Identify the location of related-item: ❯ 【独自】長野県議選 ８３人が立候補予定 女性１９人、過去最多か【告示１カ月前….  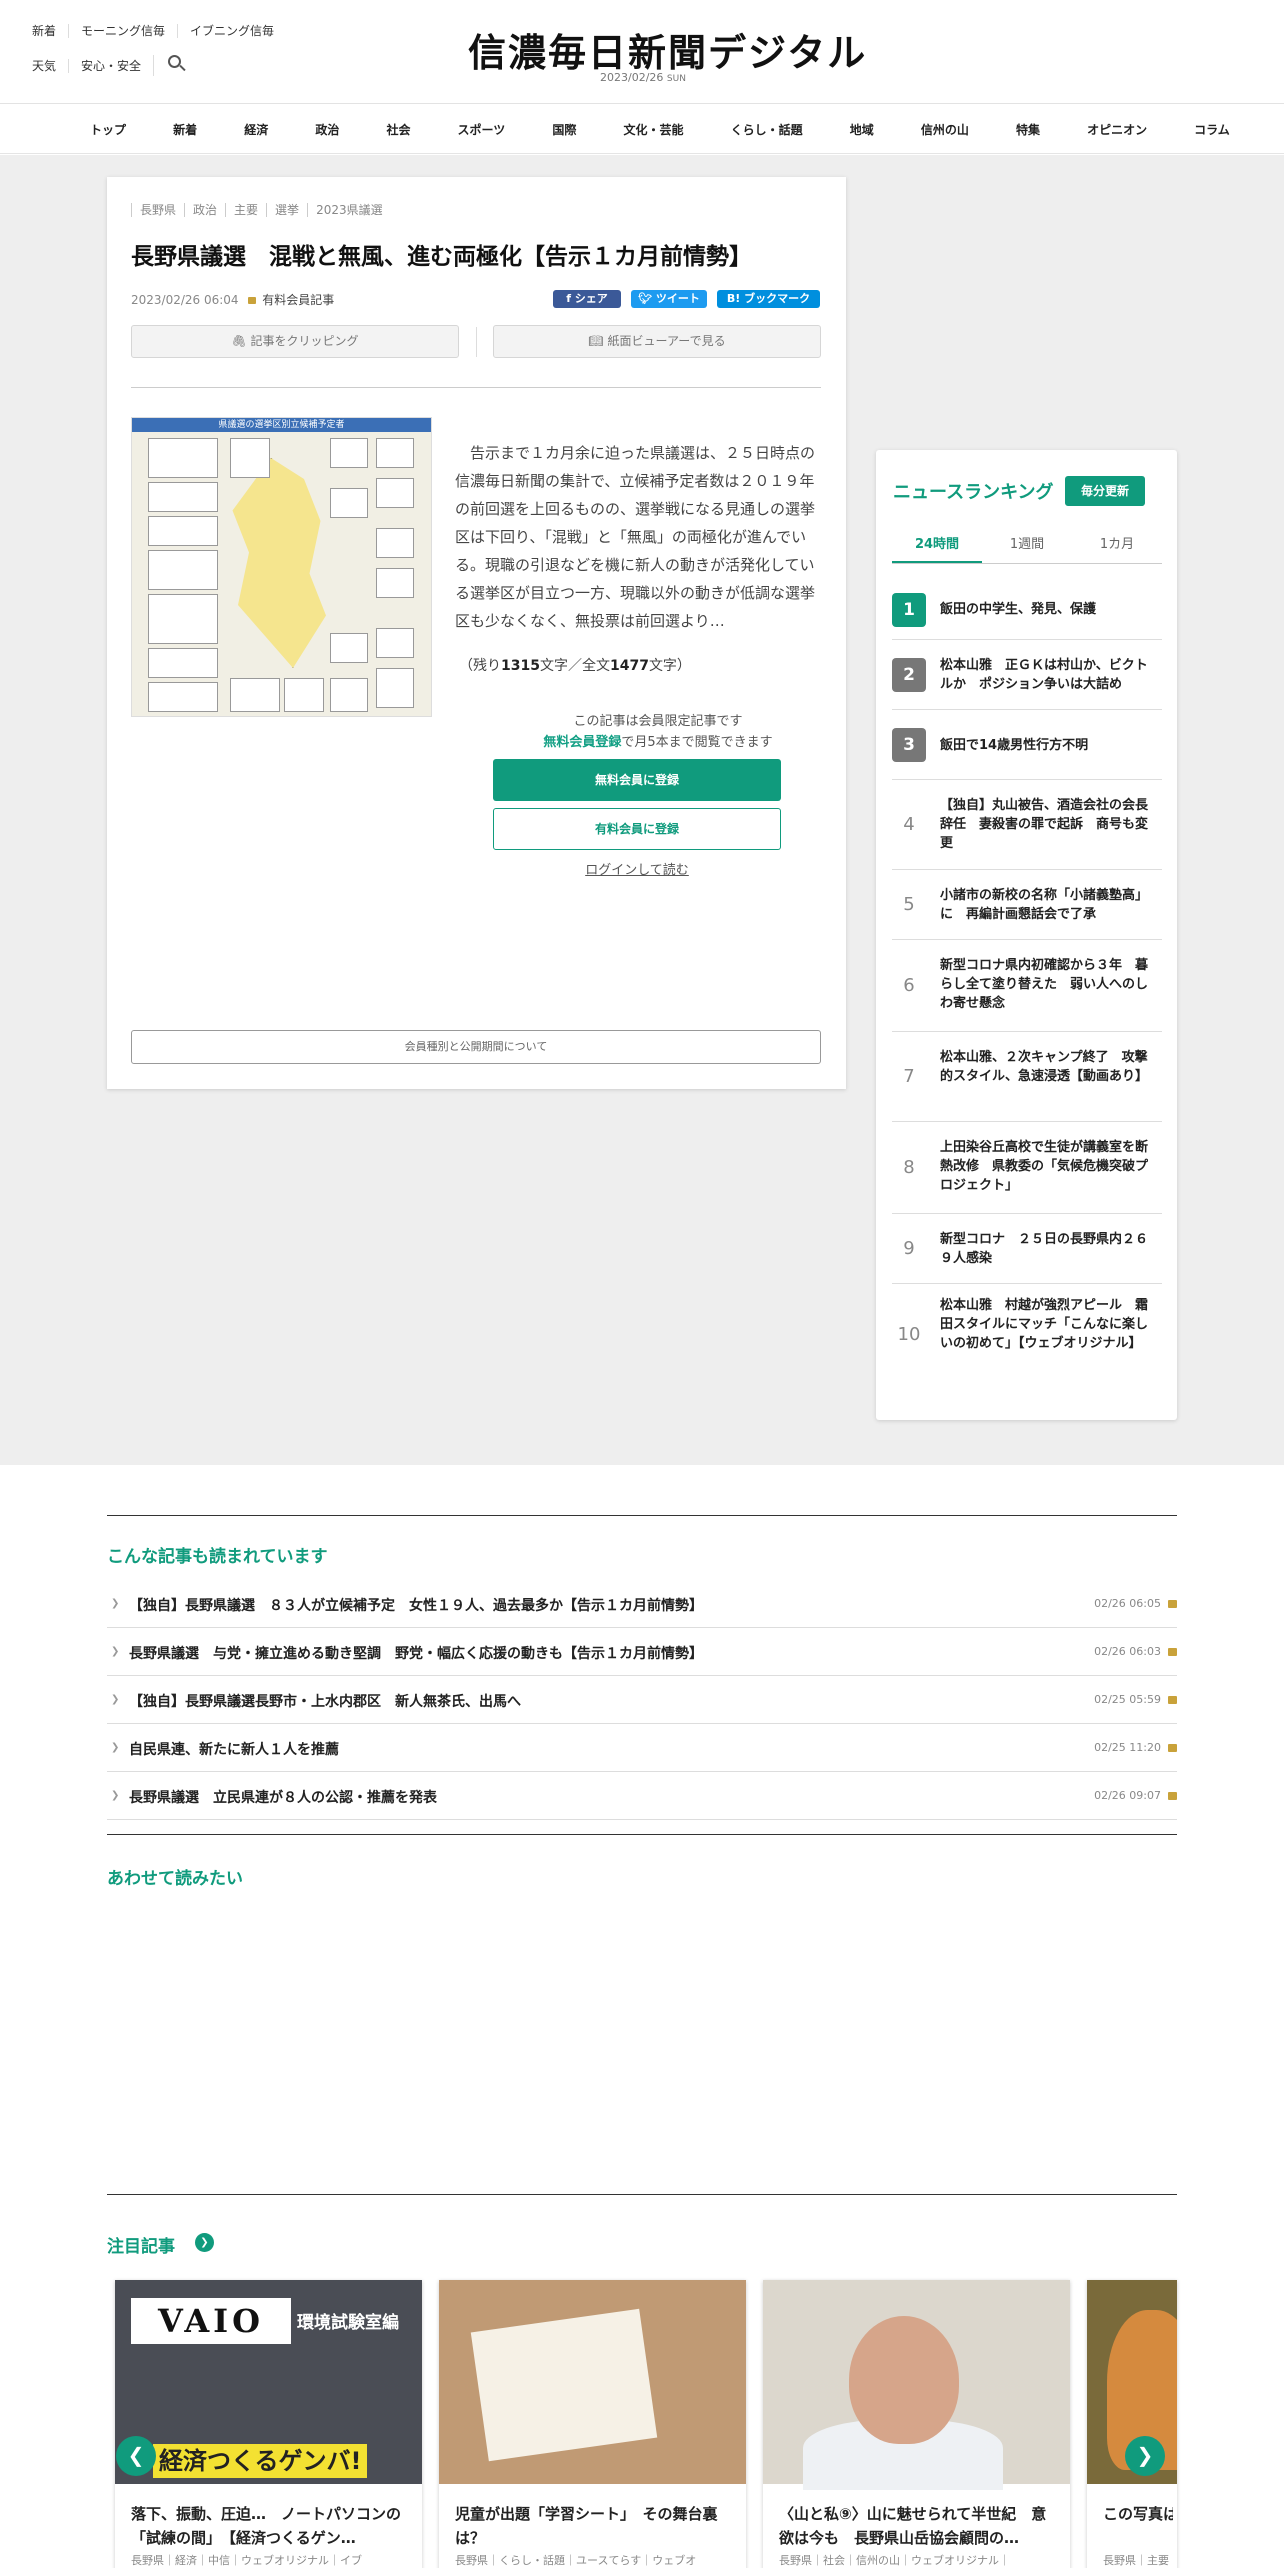
(642, 1604).